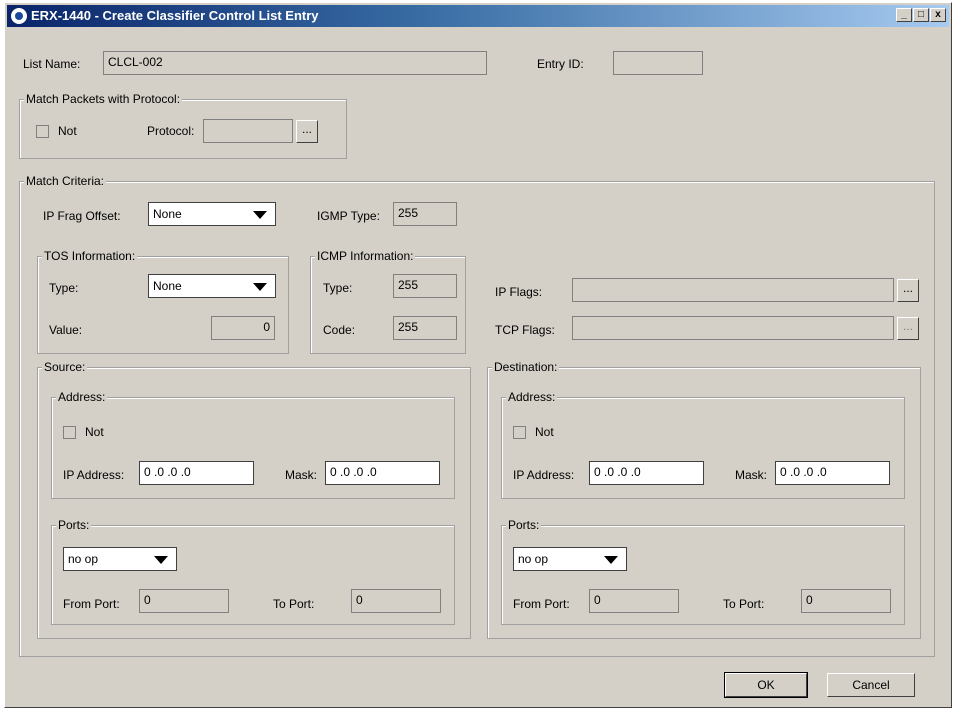  Describe the element at coordinates (396, 601) in the screenshot. I see `source-to-port-field: 0` at that location.